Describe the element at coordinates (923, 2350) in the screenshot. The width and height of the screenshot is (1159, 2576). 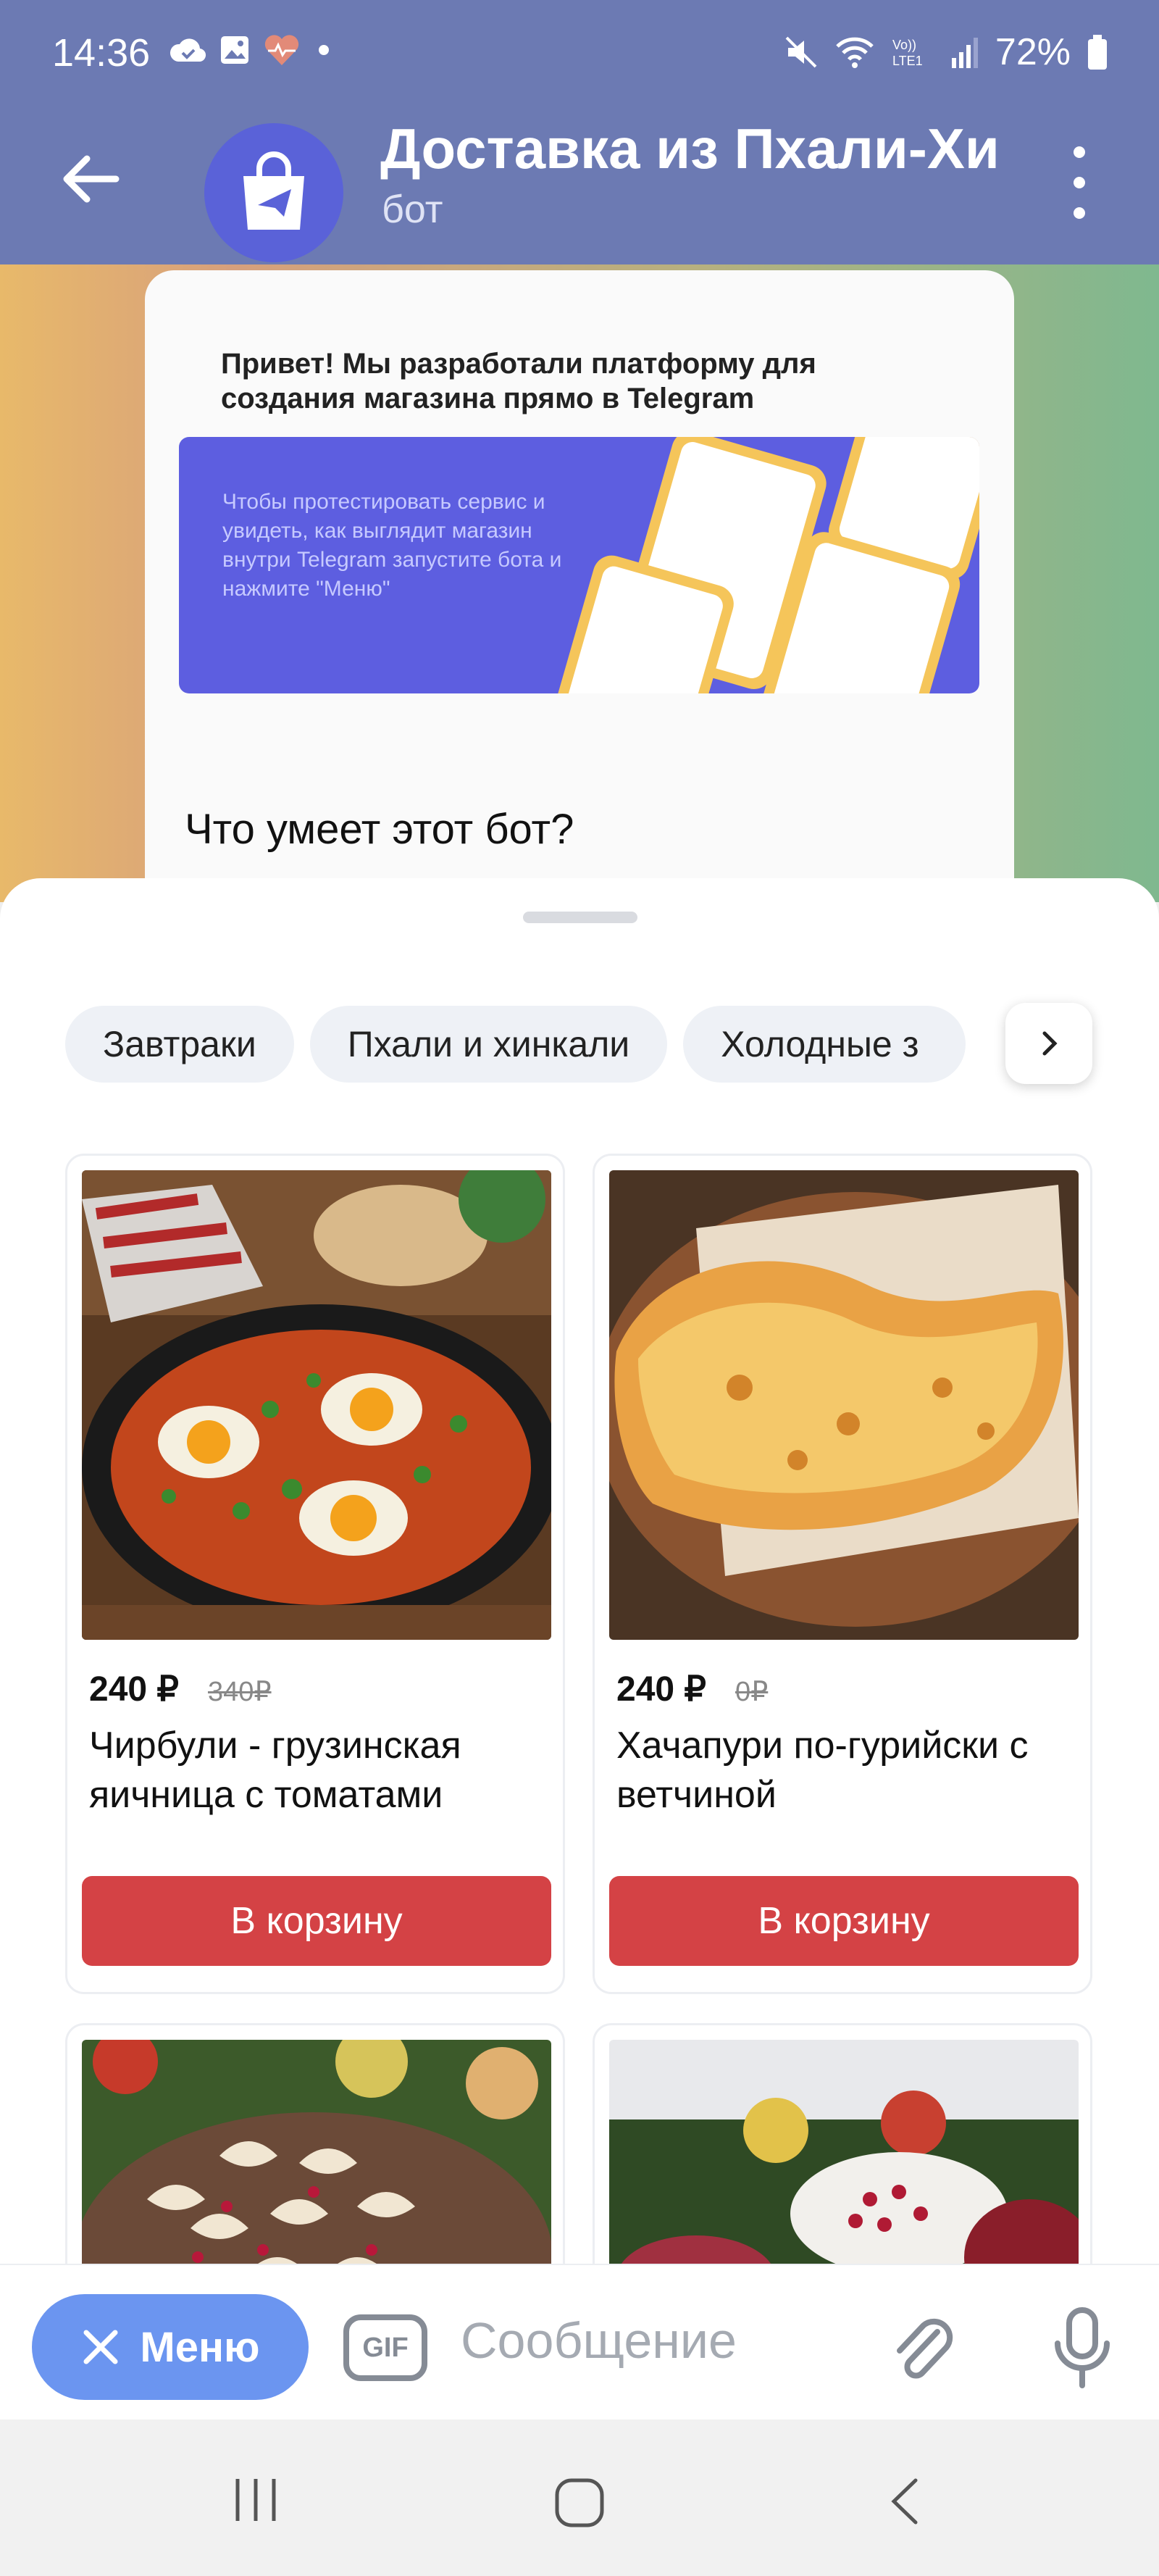
I see `paperclip-icon` at that location.